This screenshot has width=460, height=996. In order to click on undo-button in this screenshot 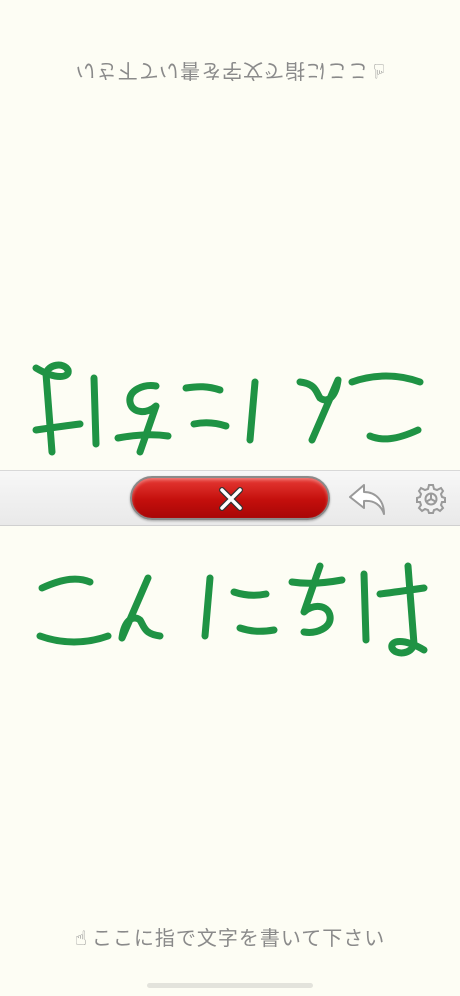, I will do `click(367, 499)`.